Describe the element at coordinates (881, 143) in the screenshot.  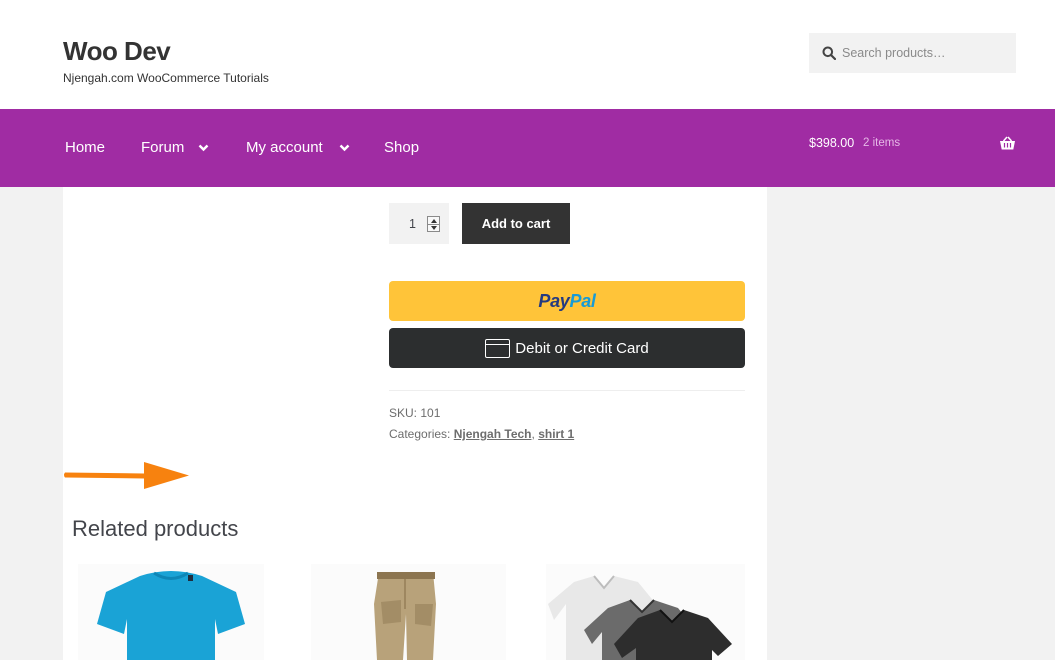
I see `cart-count: 2 items` at that location.